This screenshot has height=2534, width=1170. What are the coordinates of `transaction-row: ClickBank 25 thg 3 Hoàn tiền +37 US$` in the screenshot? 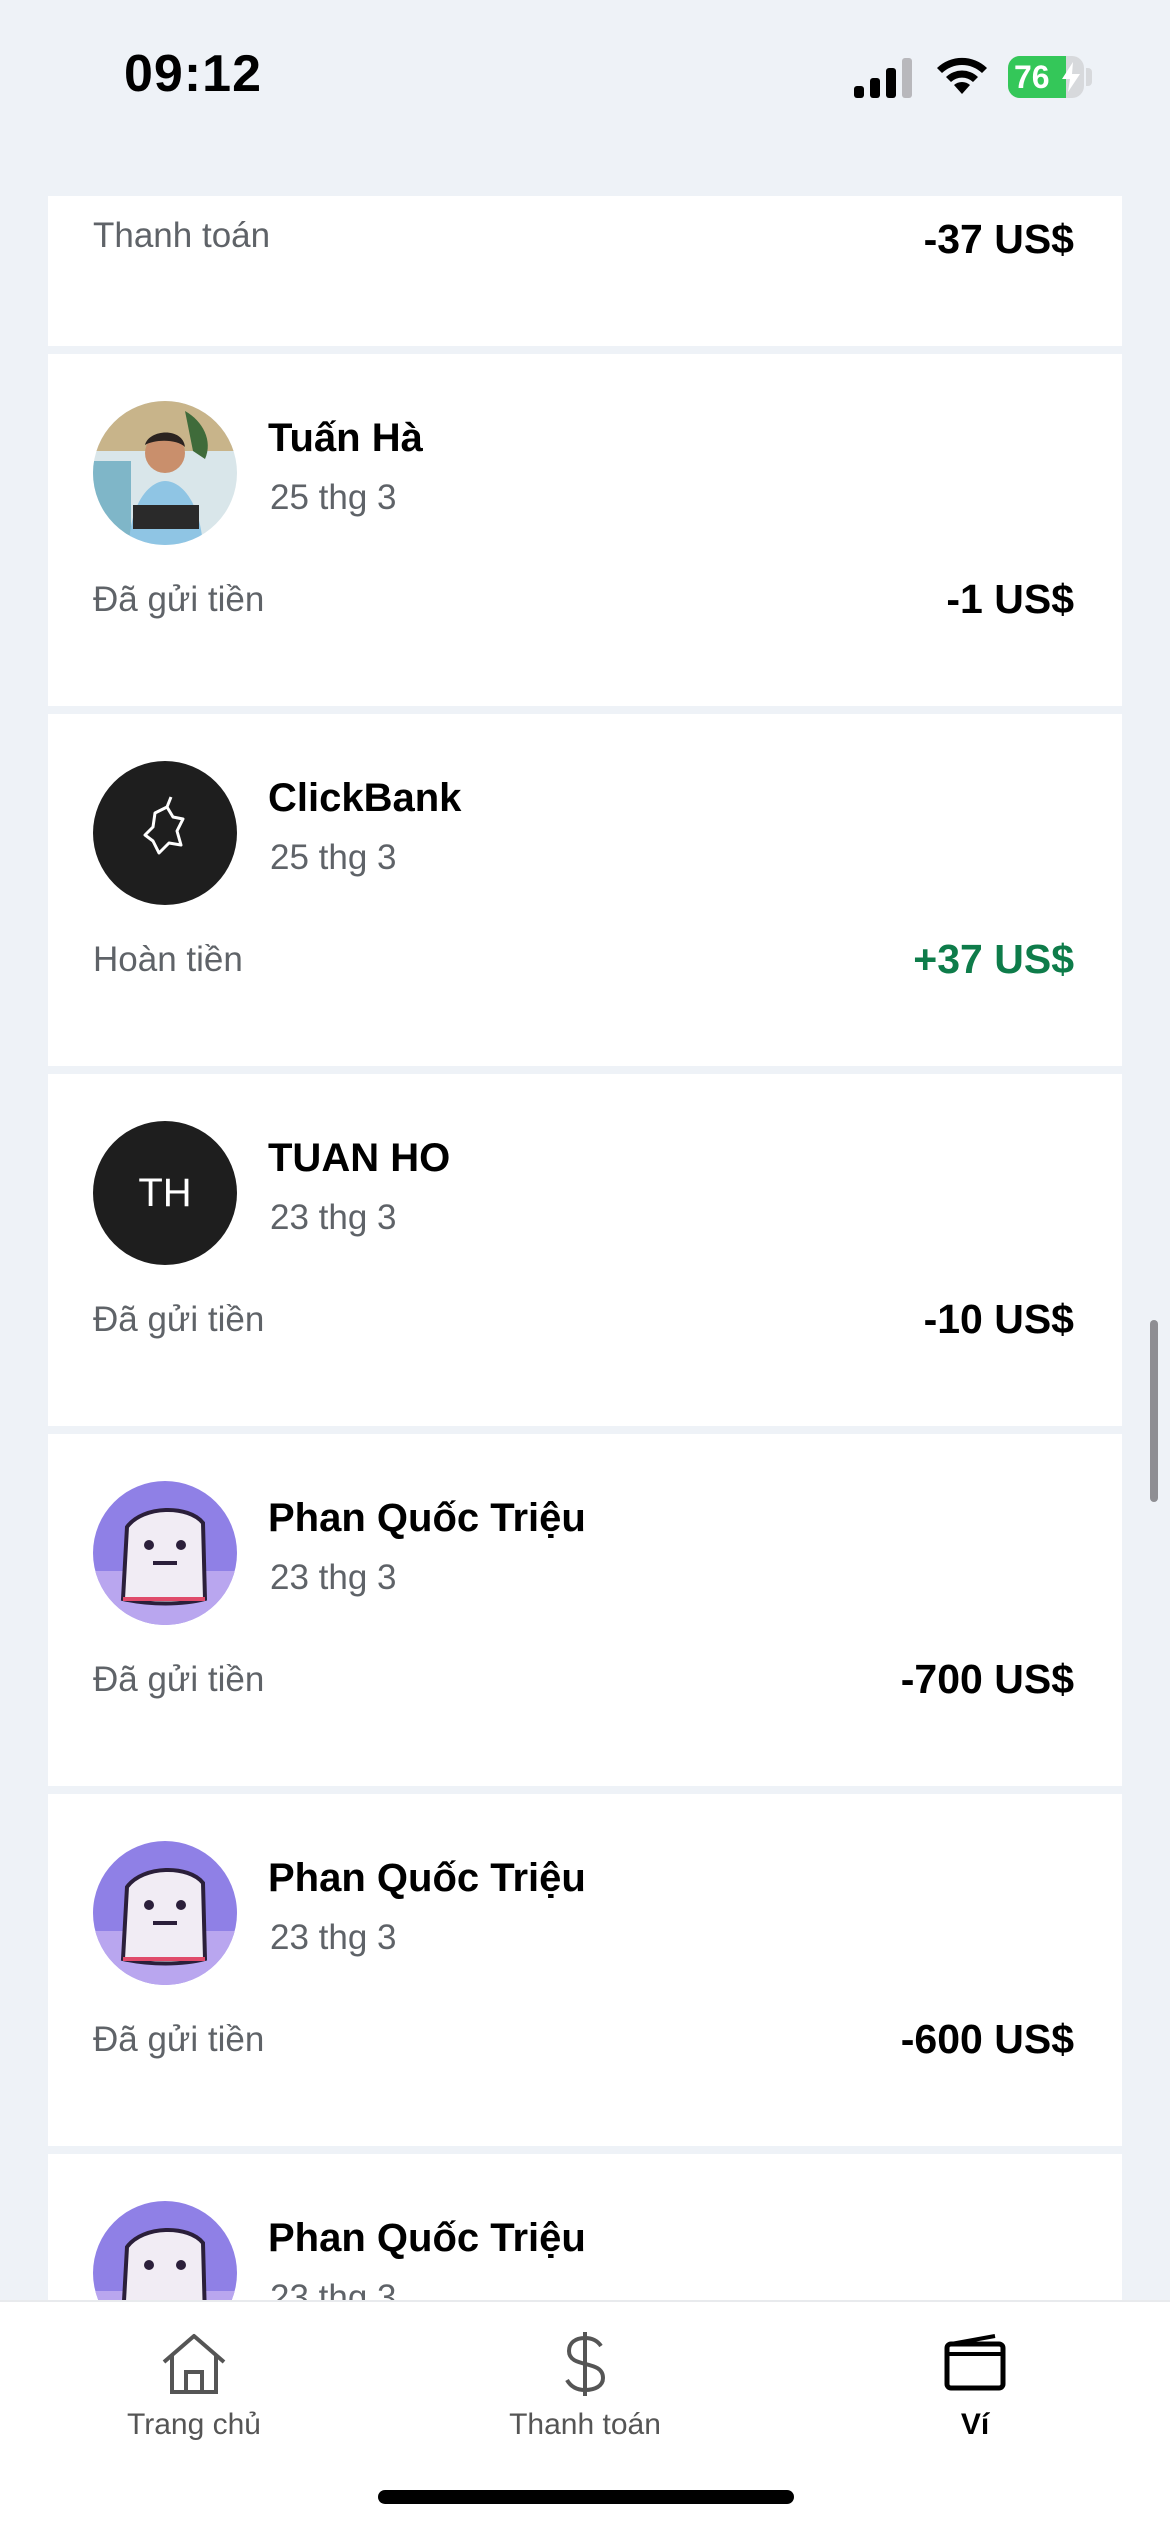 It's located at (585, 890).